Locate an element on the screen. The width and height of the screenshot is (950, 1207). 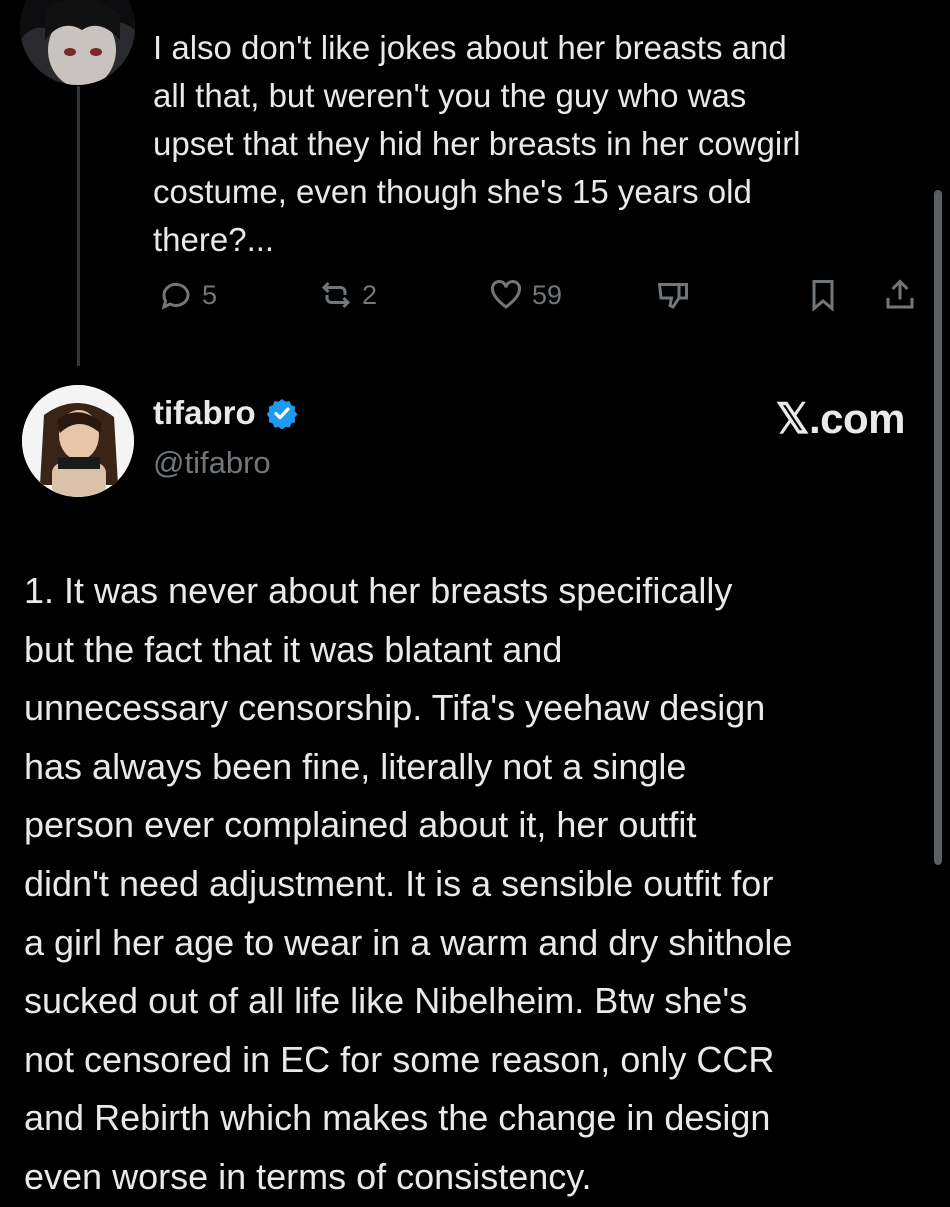
reply-avatar-image is located at coordinates (77, 42).